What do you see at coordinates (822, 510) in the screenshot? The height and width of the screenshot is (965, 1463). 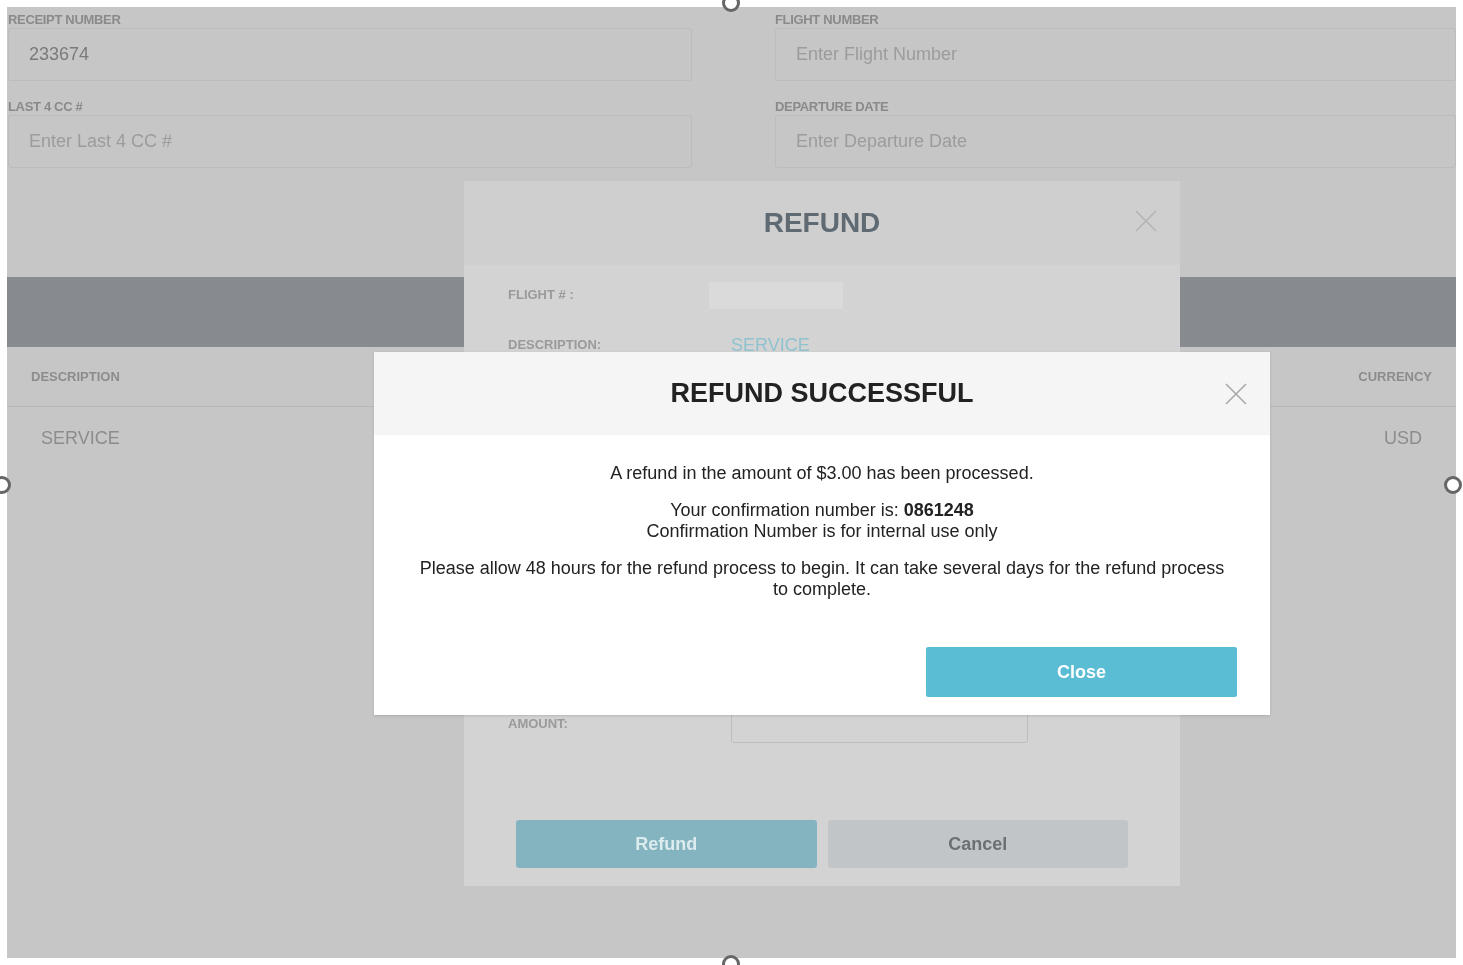 I see `message-text: Your confirmation number is: 0861248` at bounding box center [822, 510].